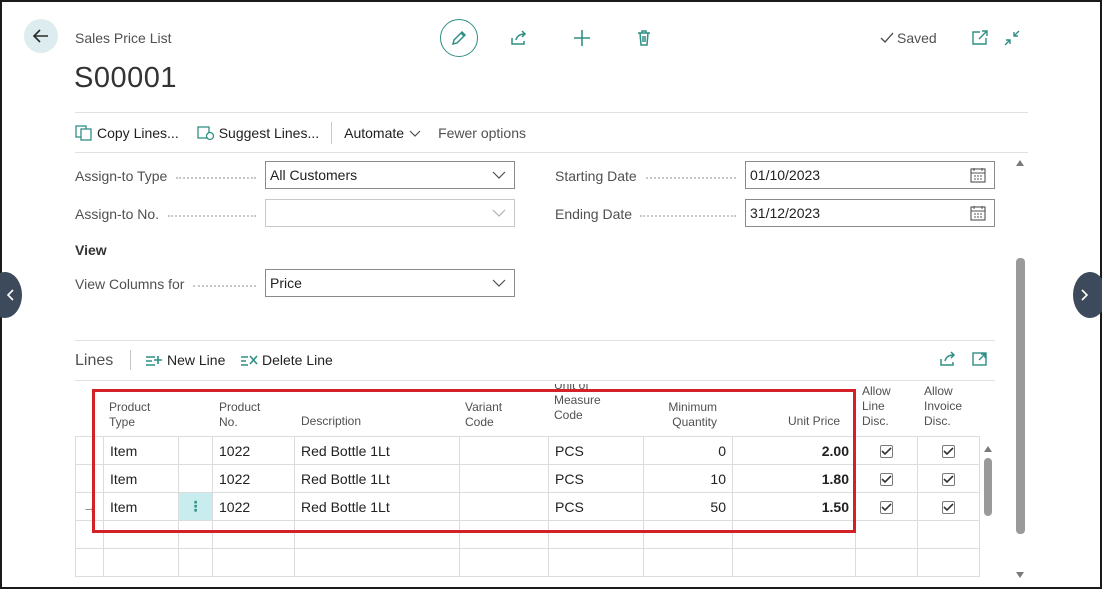  What do you see at coordinates (1020, 396) in the screenshot?
I see `page-scrollbar-thumb` at bounding box center [1020, 396].